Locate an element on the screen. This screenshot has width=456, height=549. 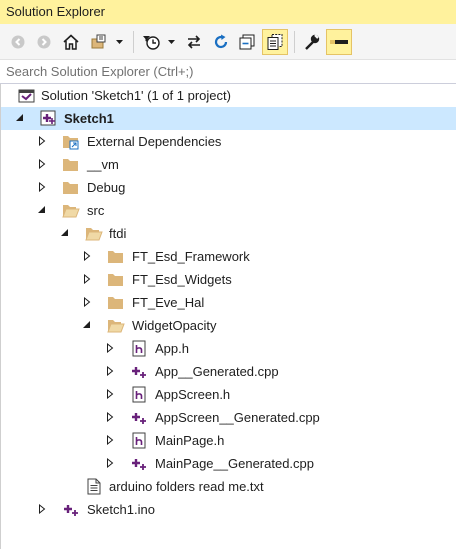
sync-with-active-document-icon is located at coordinates (194, 42).